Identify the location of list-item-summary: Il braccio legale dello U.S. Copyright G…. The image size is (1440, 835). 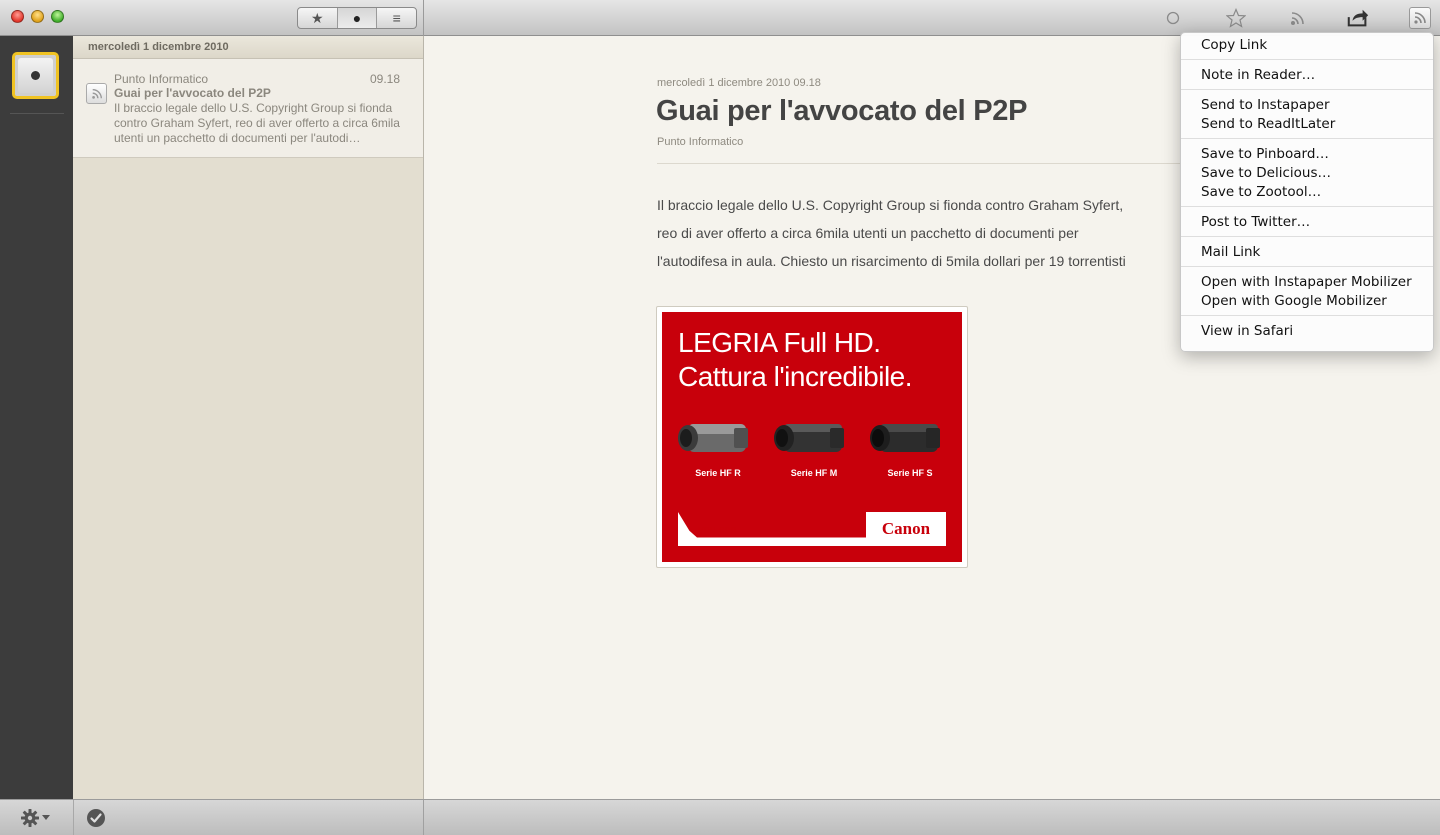
(257, 123).